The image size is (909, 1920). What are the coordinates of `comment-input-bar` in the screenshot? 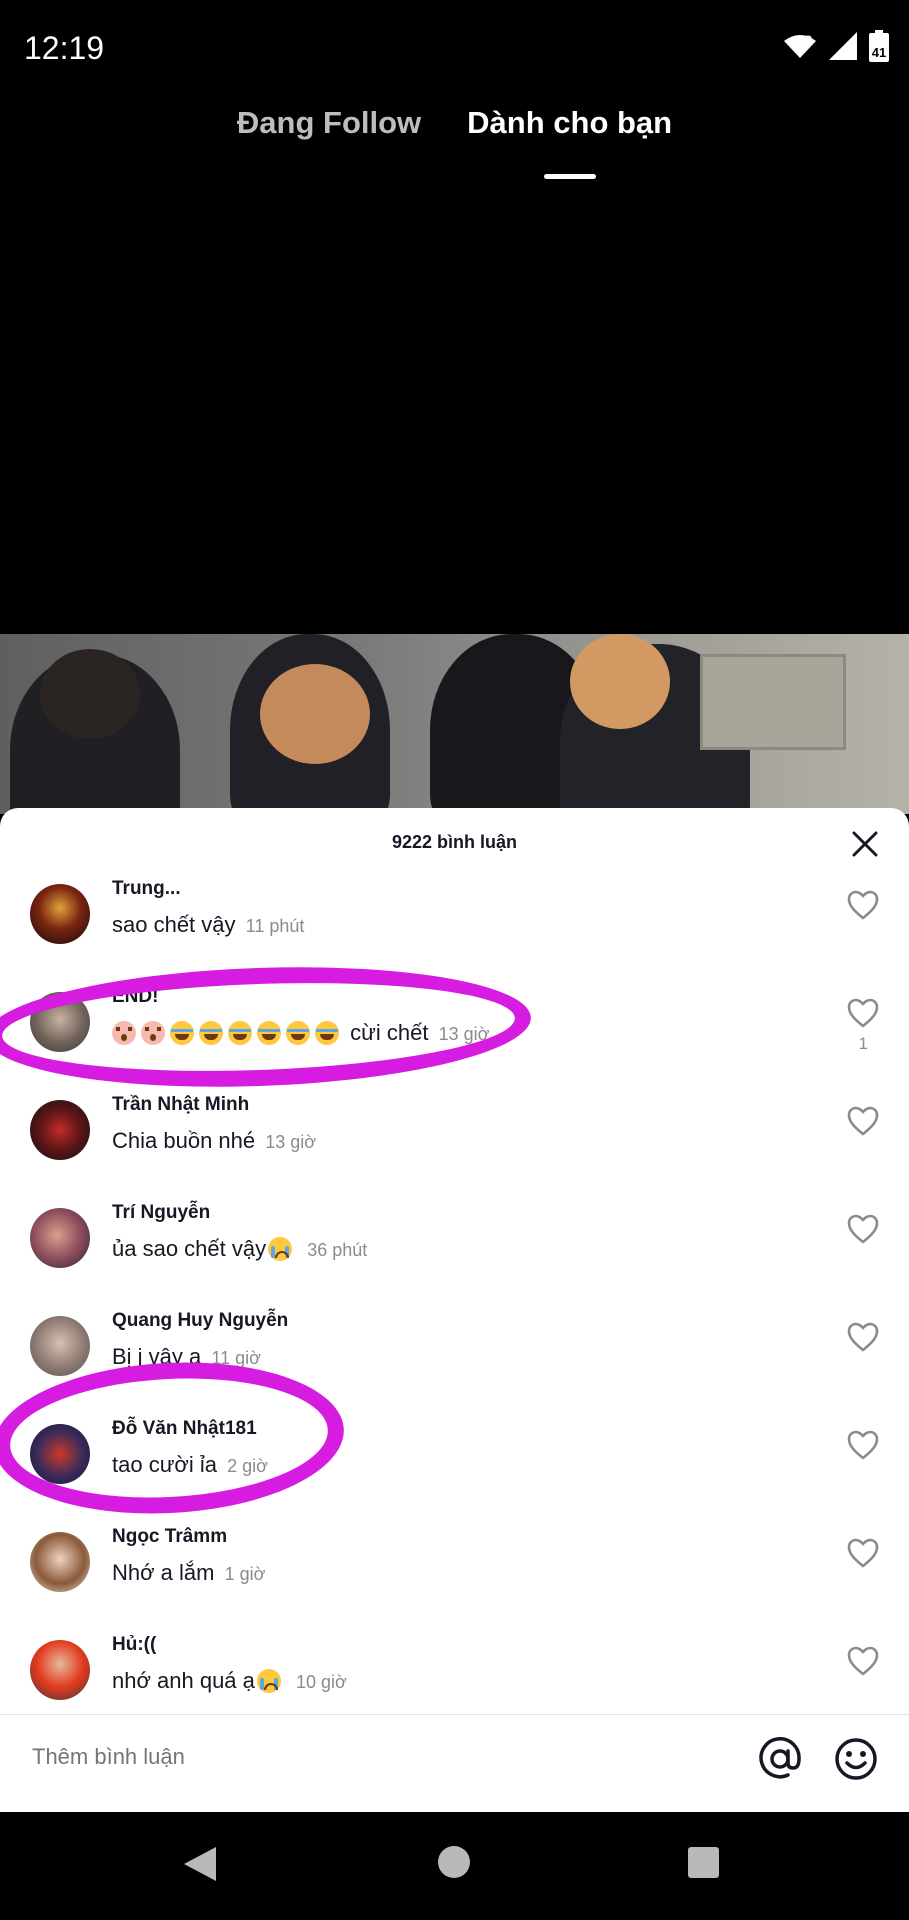 It's located at (454, 1763).